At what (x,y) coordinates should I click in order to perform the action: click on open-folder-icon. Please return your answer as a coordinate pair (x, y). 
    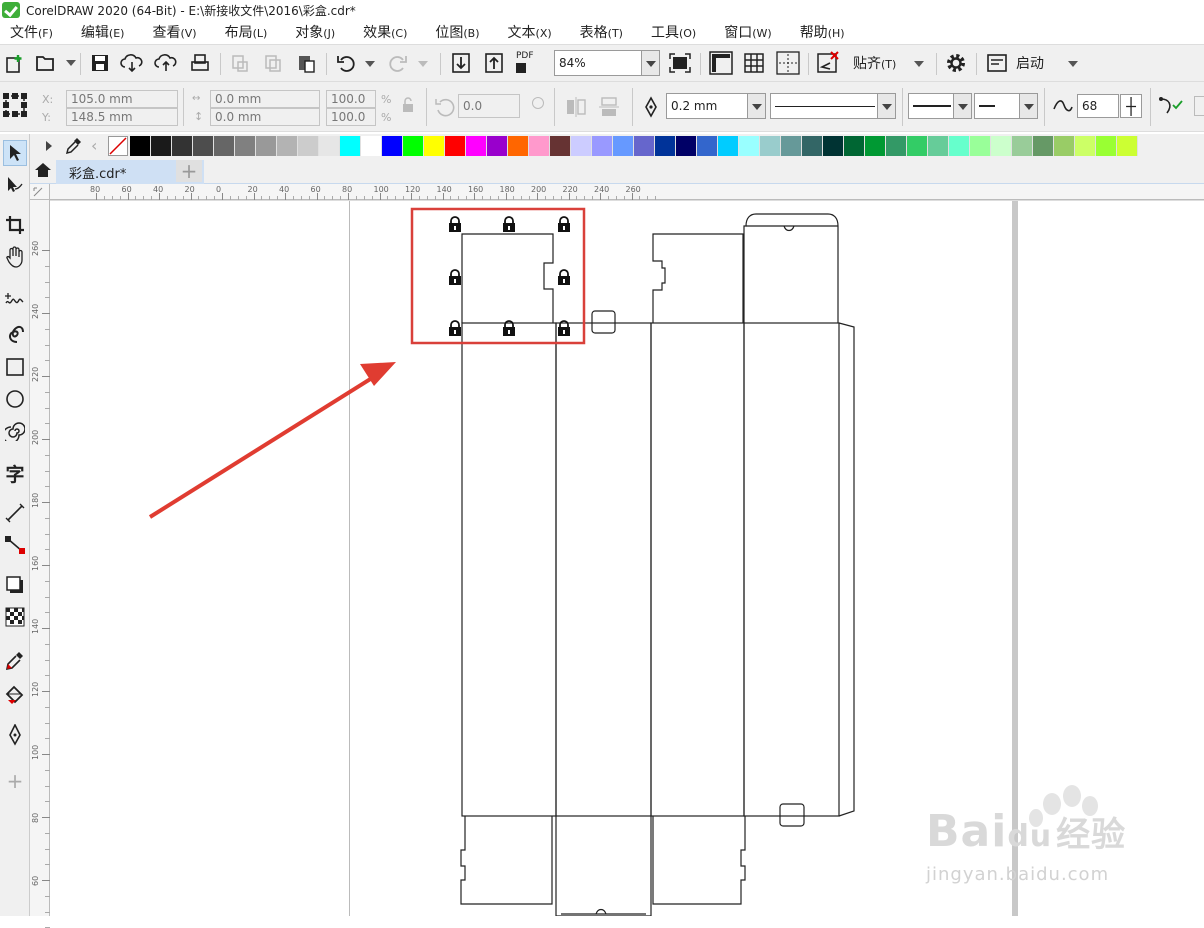
    Looking at the image, I should click on (46, 63).